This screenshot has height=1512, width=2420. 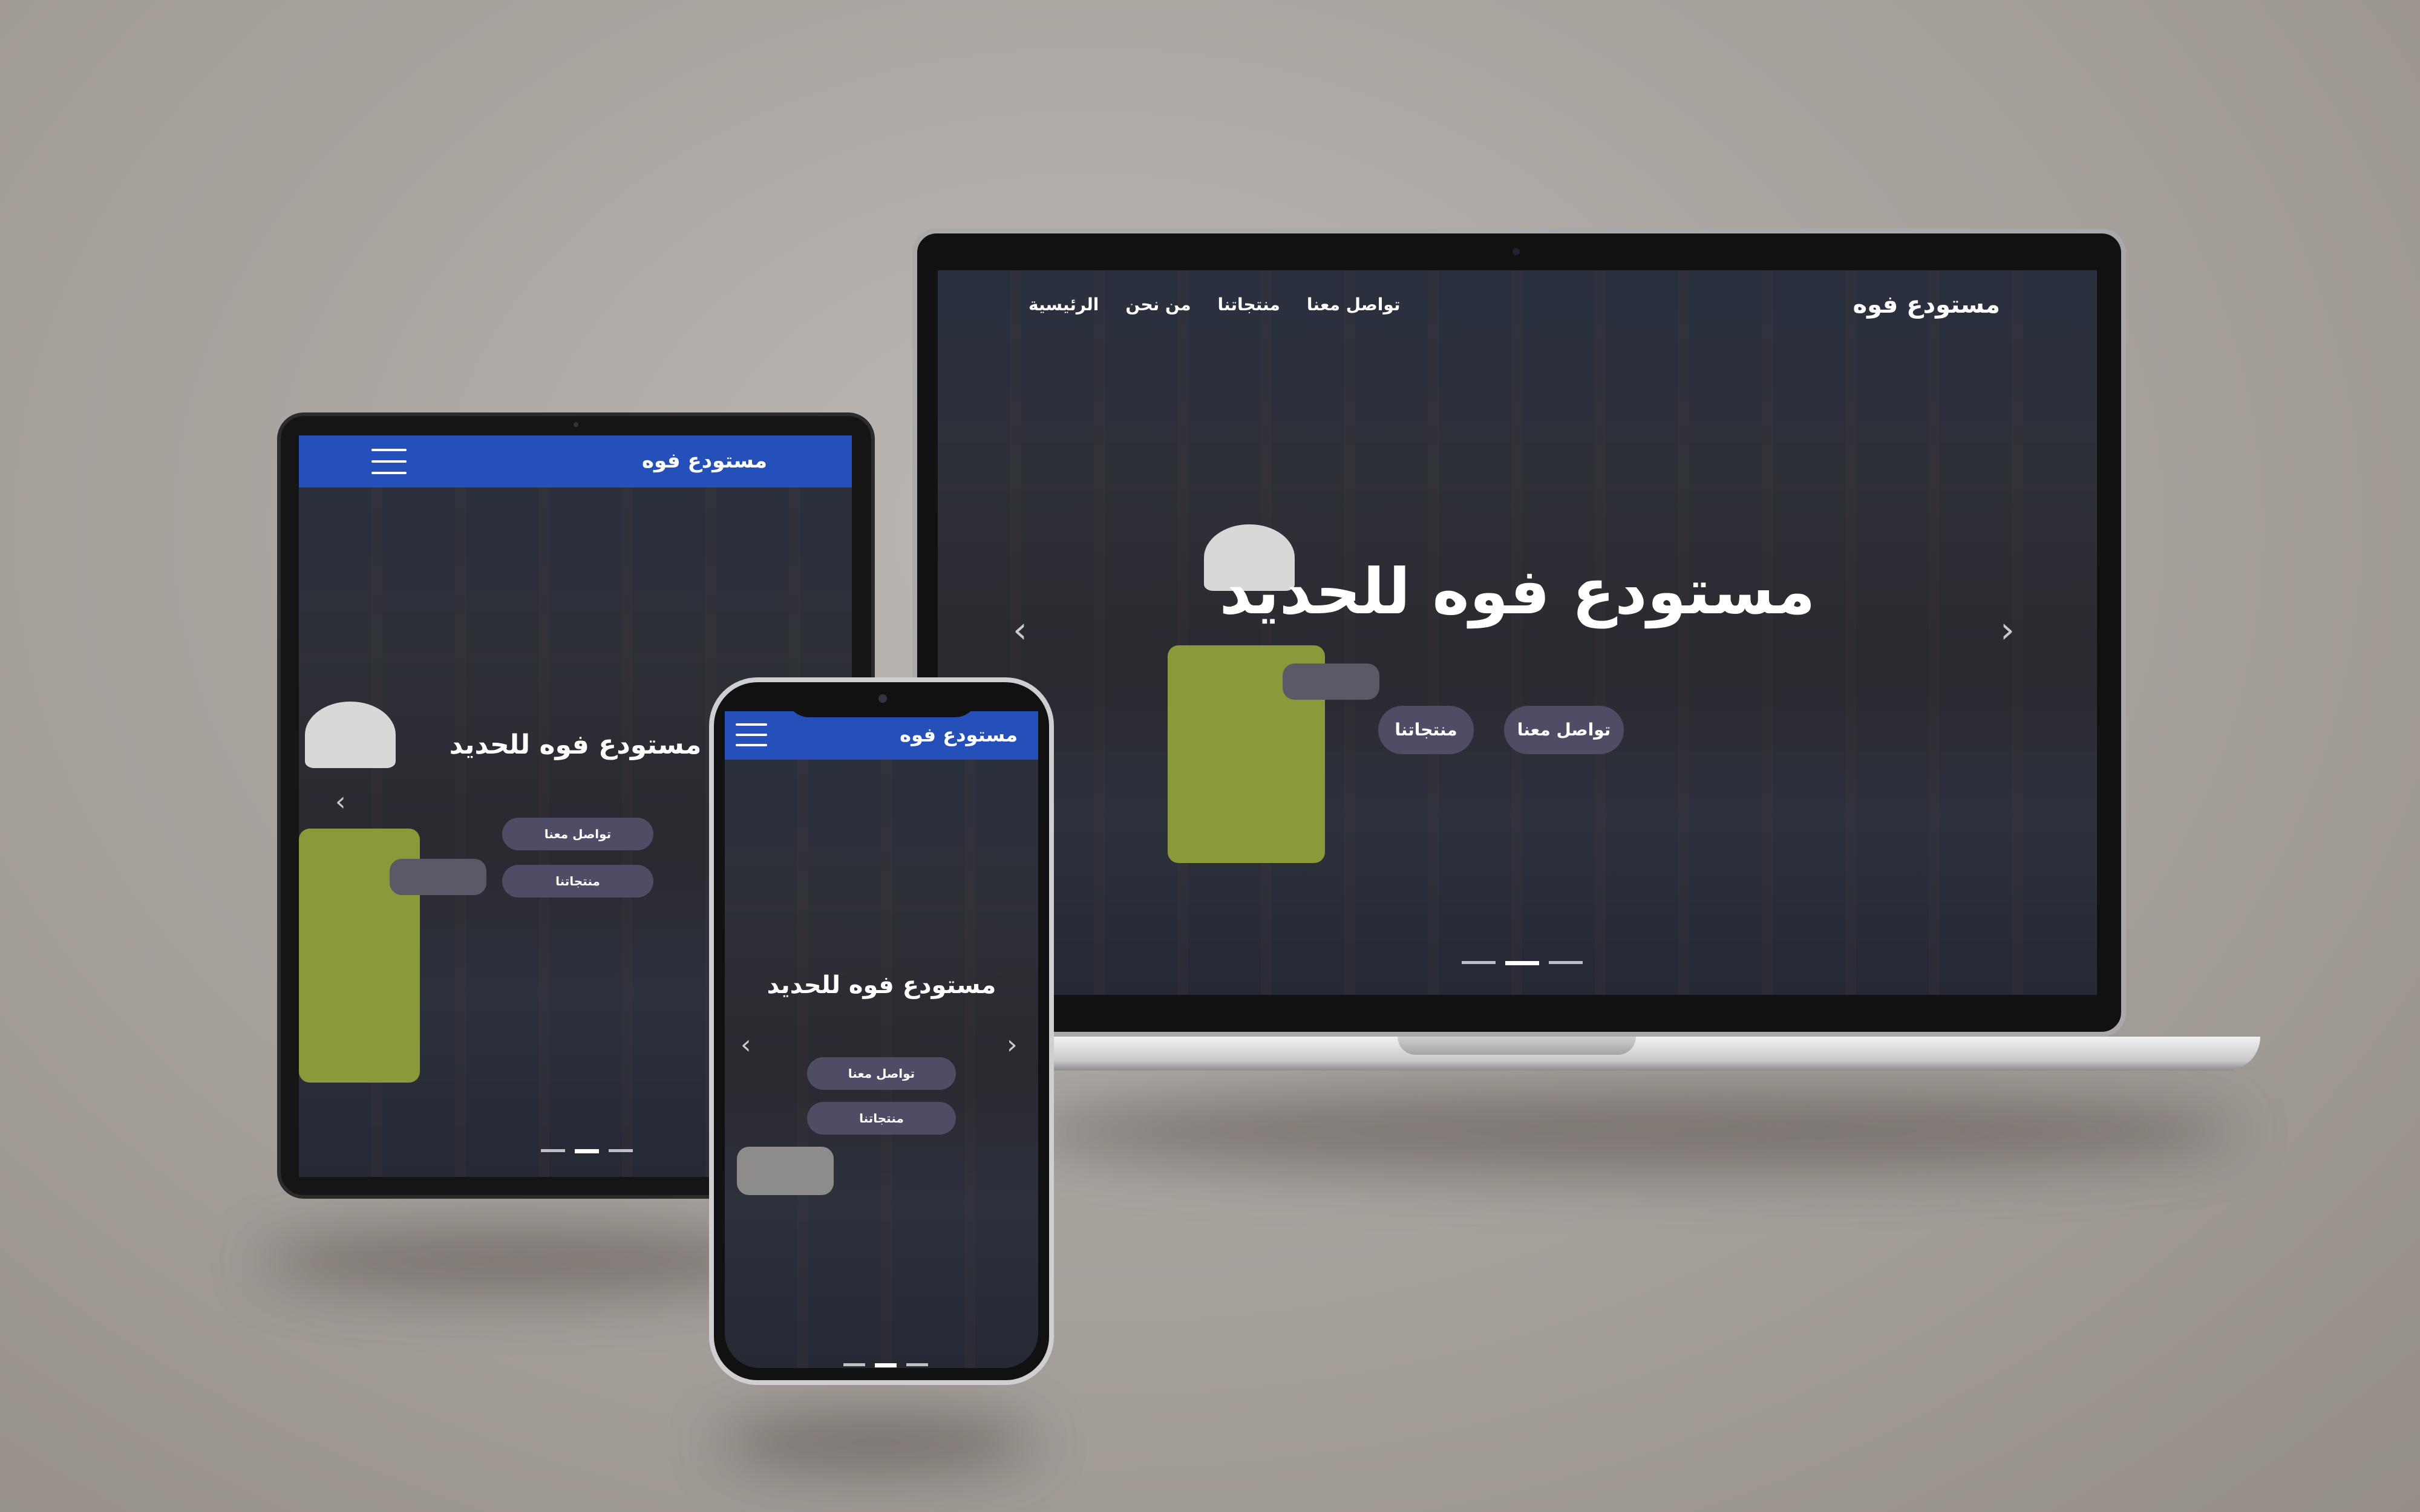 What do you see at coordinates (877, 1442) in the screenshot?
I see `phone-shadow` at bounding box center [877, 1442].